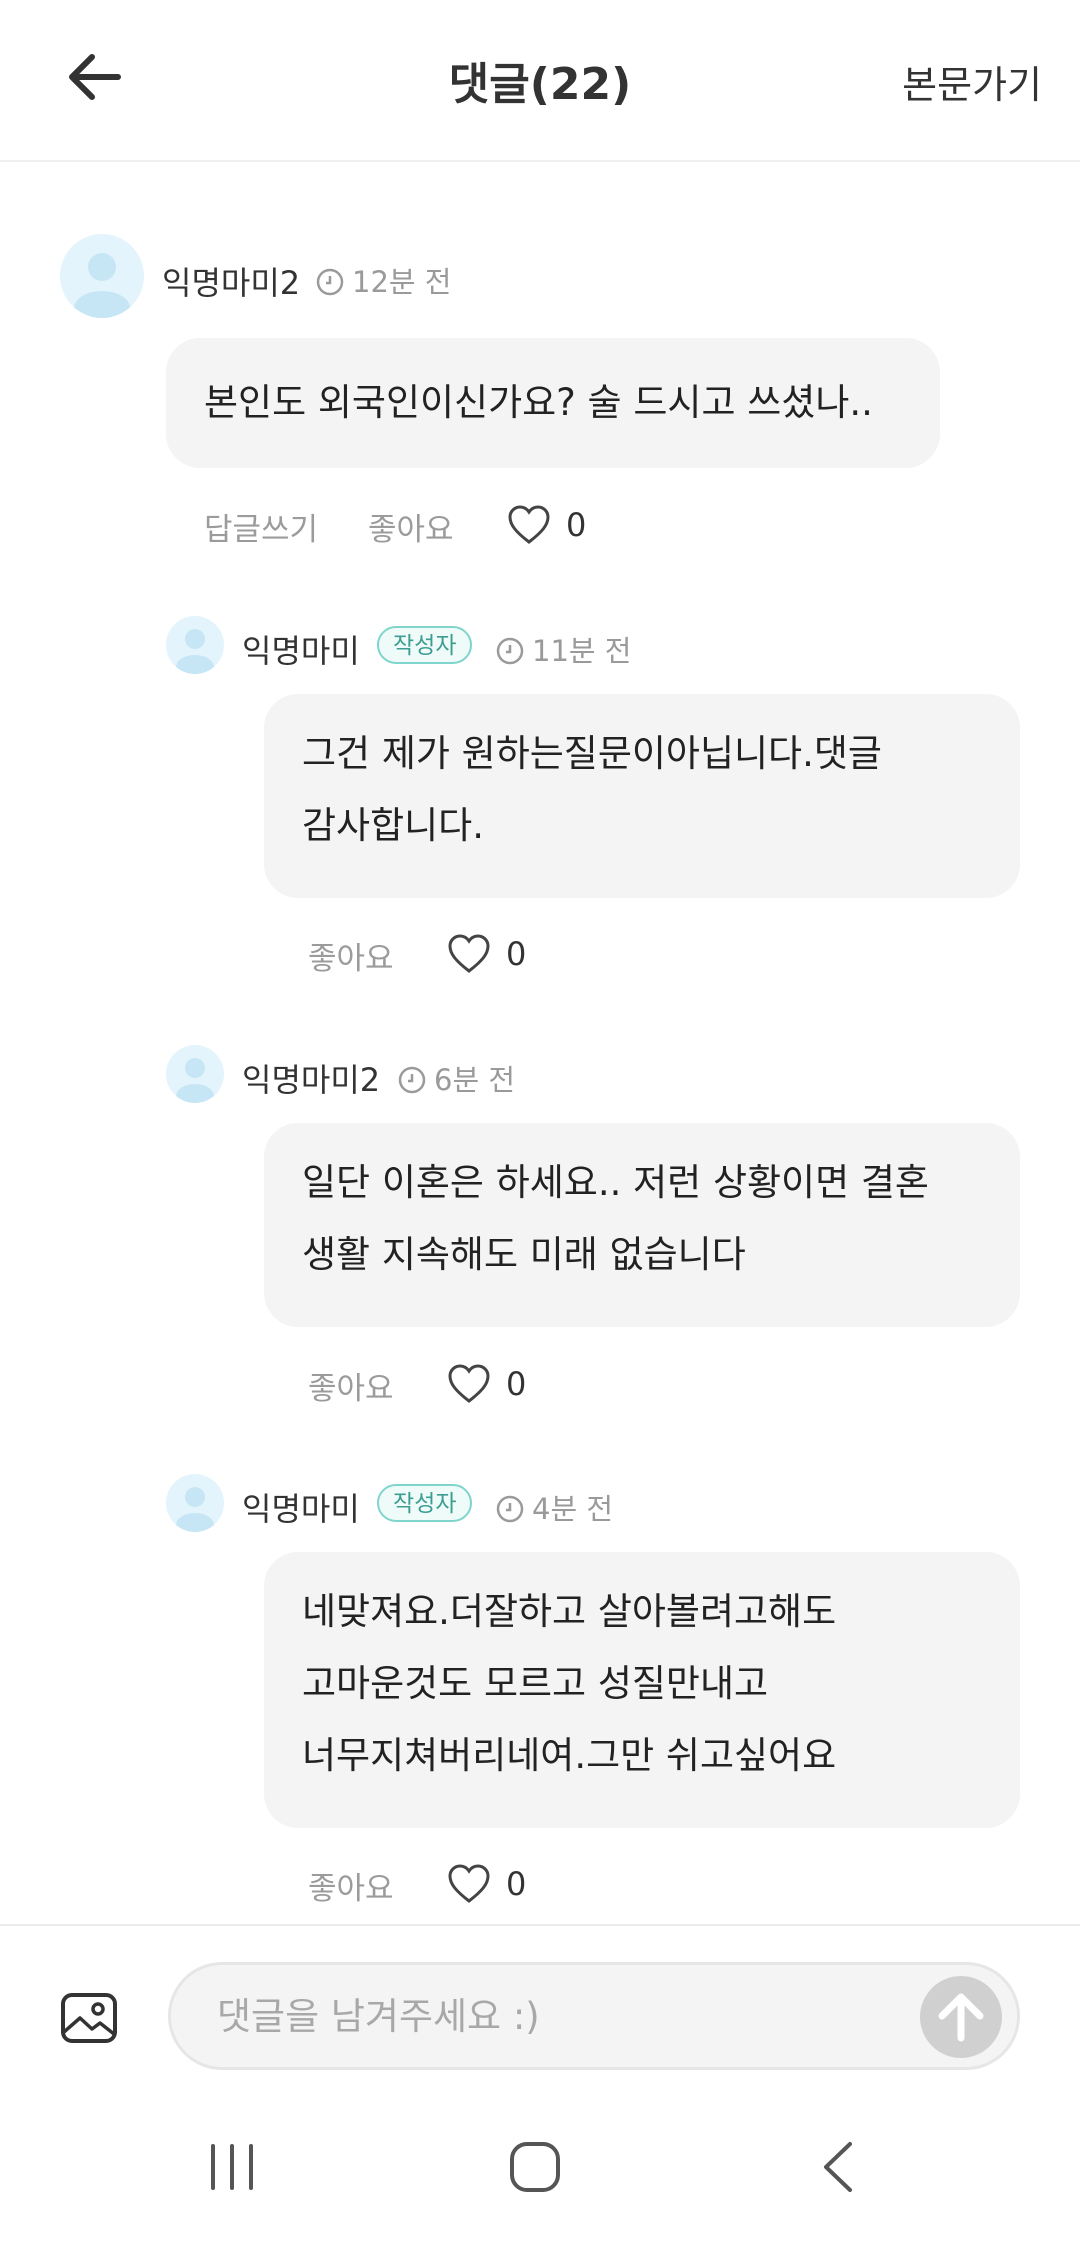  I want to click on comment-text-line: 그건 제가 원하는질문이아닙니다.댓글, so click(592, 753).